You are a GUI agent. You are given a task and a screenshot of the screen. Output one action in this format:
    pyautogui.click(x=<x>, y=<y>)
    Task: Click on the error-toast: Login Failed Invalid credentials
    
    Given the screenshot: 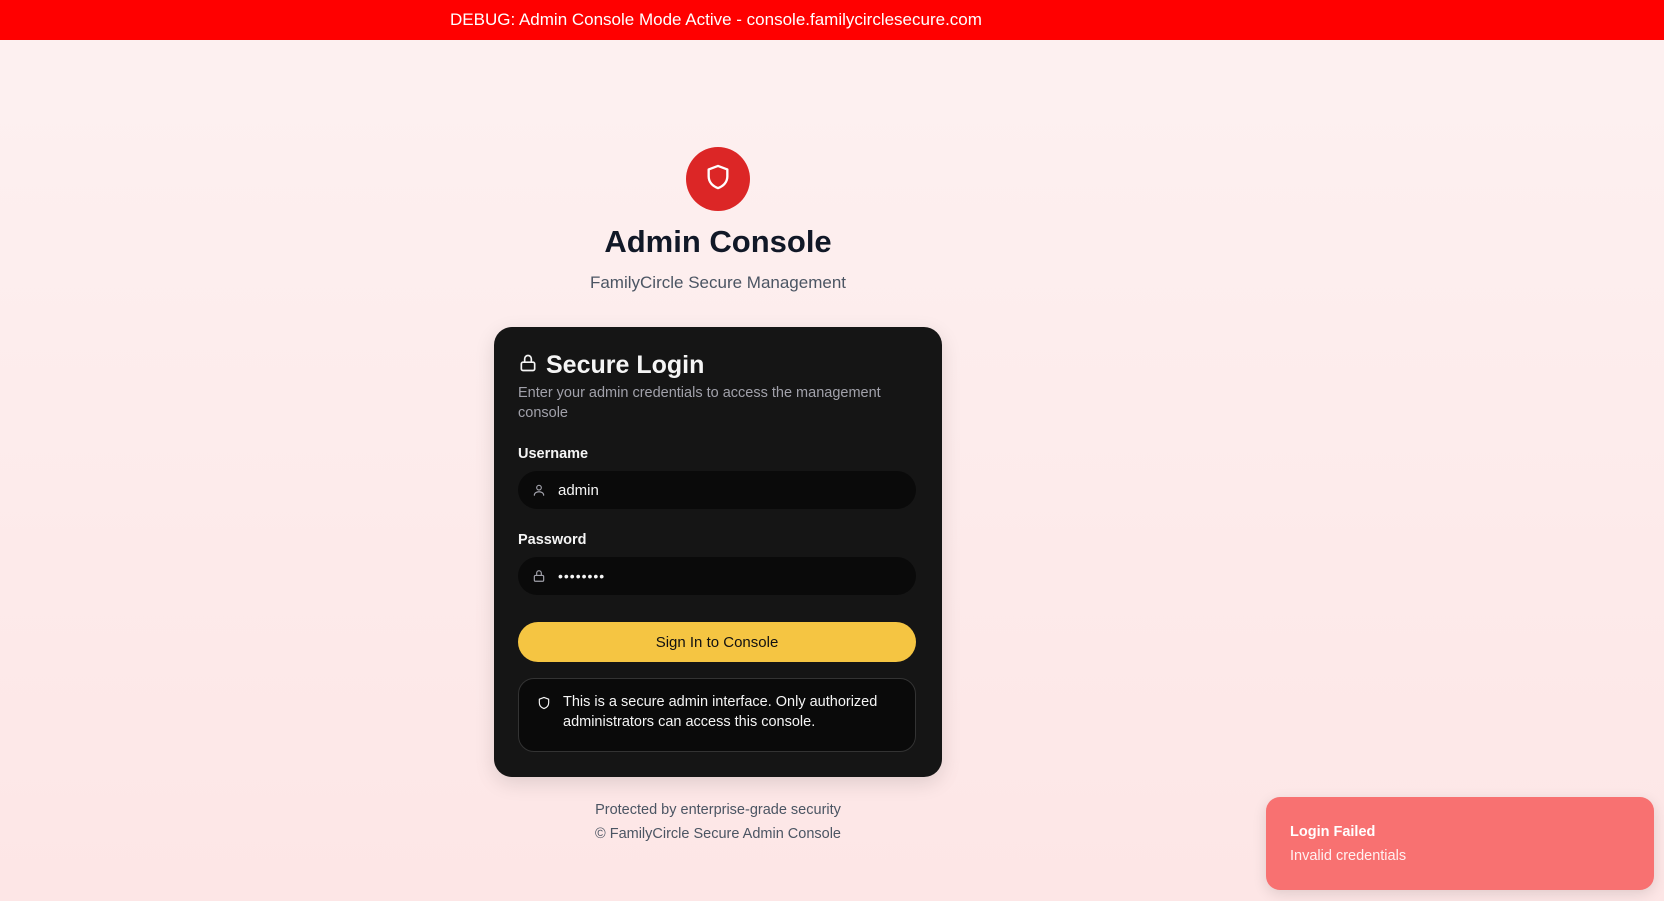 What is the action you would take?
    pyautogui.click(x=1460, y=843)
    